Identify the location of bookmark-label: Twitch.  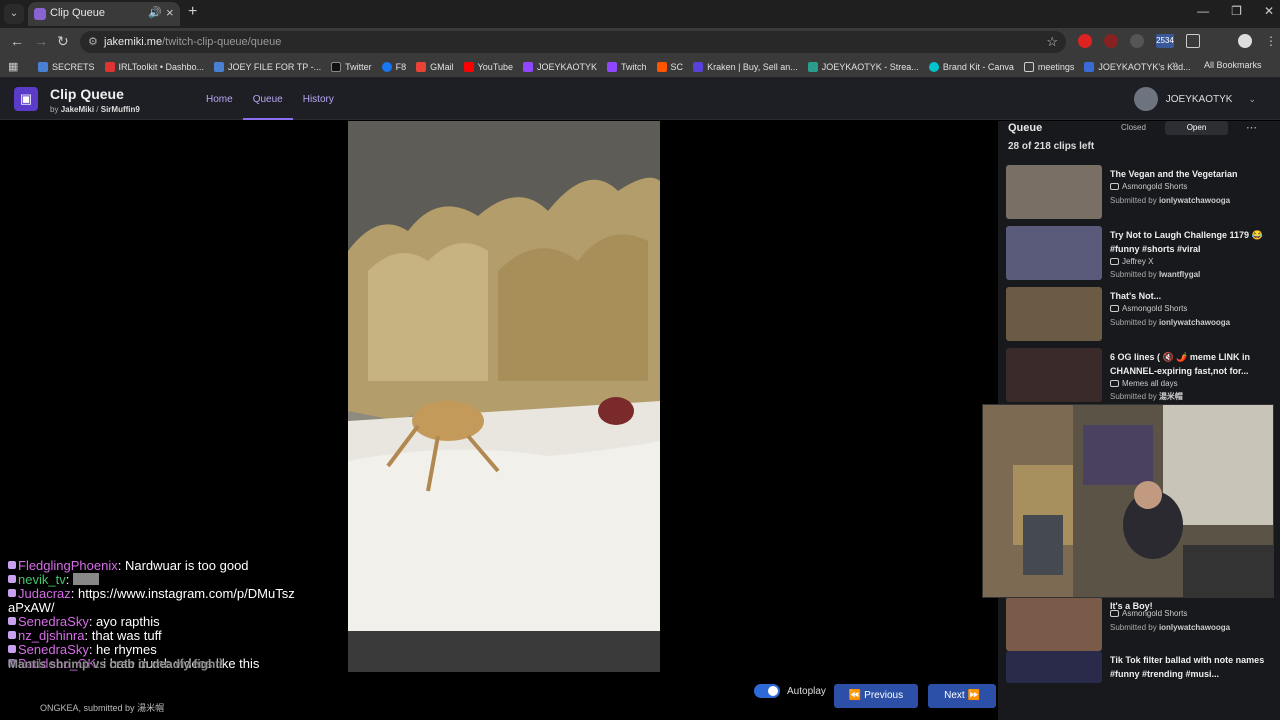
(634, 67).